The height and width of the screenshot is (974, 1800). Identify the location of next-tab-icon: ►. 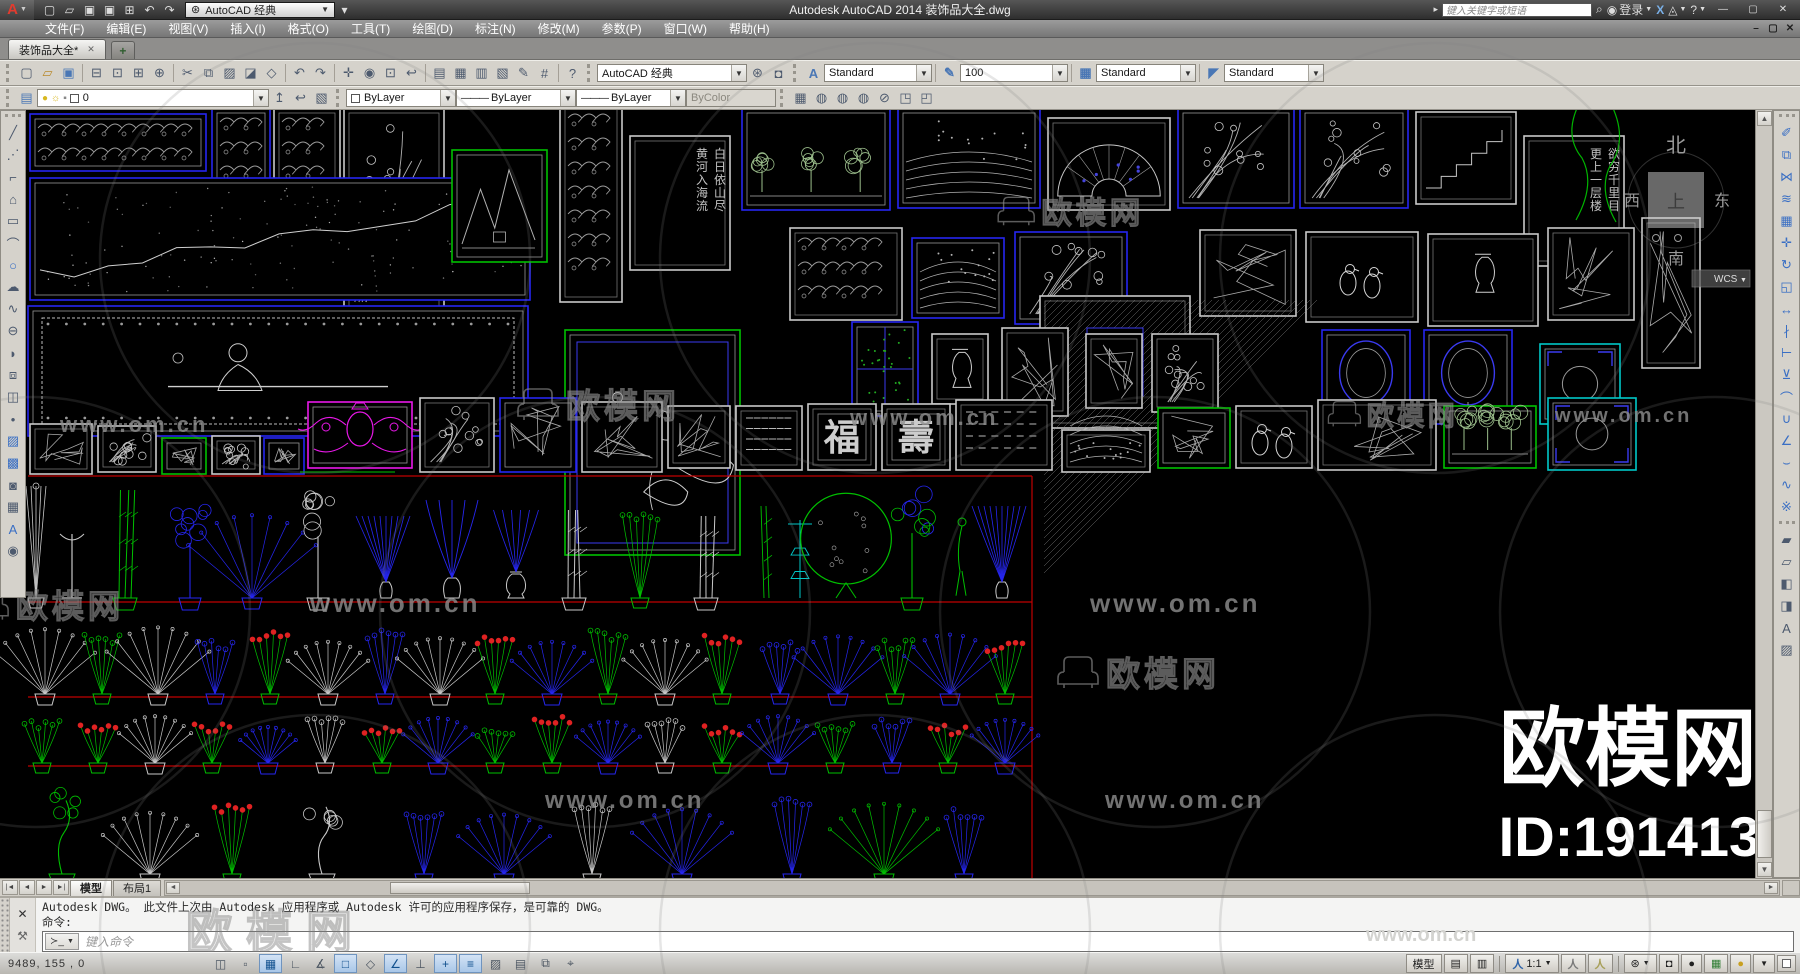
(44, 887).